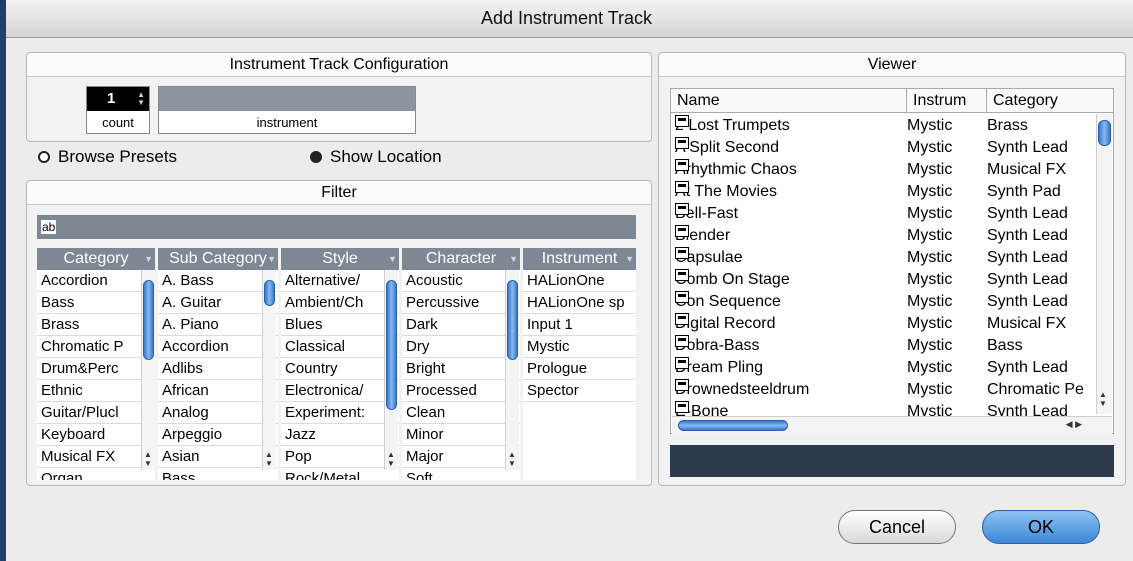 This screenshot has height=561, width=1133. Describe the element at coordinates (886, 170) in the screenshot. I see `preset-row: Arhythmic Chaos Mystic Musical FX` at that location.